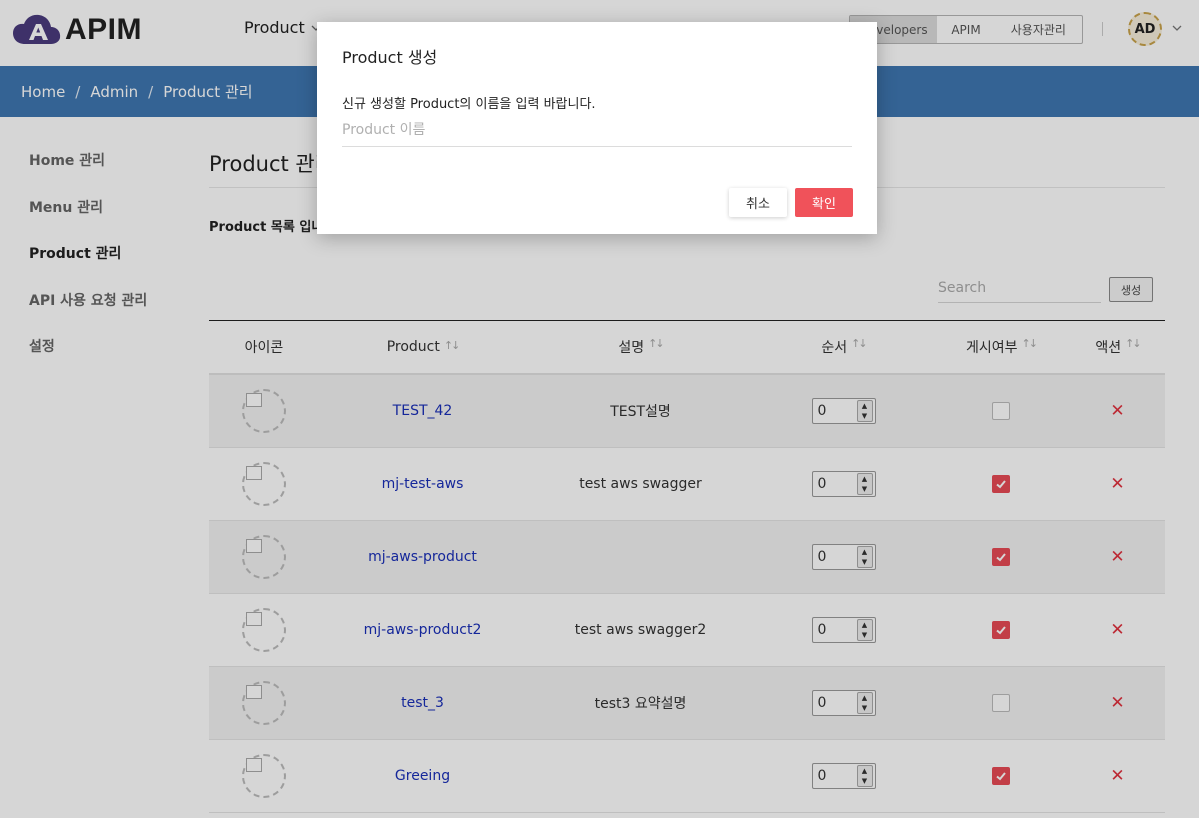 This screenshot has width=1199, height=818. I want to click on confirm-button: 확인, so click(824, 202).